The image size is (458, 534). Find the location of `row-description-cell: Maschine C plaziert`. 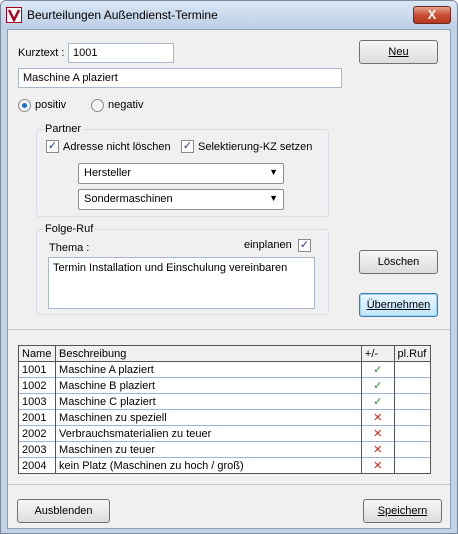

row-description-cell: Maschine C plaziert is located at coordinates (208, 401).